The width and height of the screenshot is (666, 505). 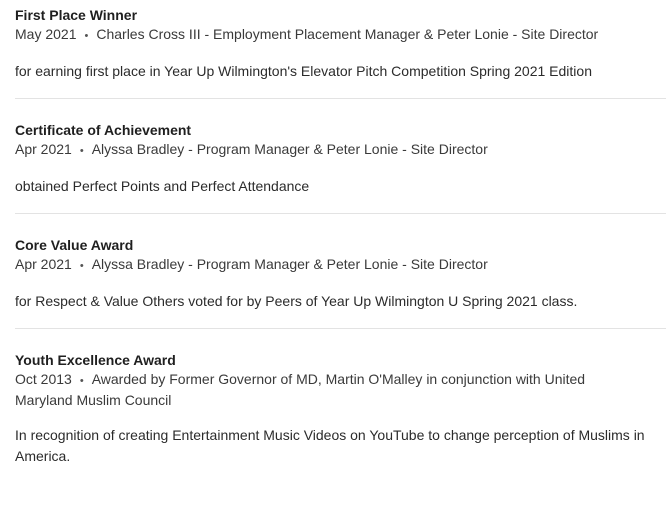 I want to click on award-date: Oct 2013, so click(x=43, y=379).